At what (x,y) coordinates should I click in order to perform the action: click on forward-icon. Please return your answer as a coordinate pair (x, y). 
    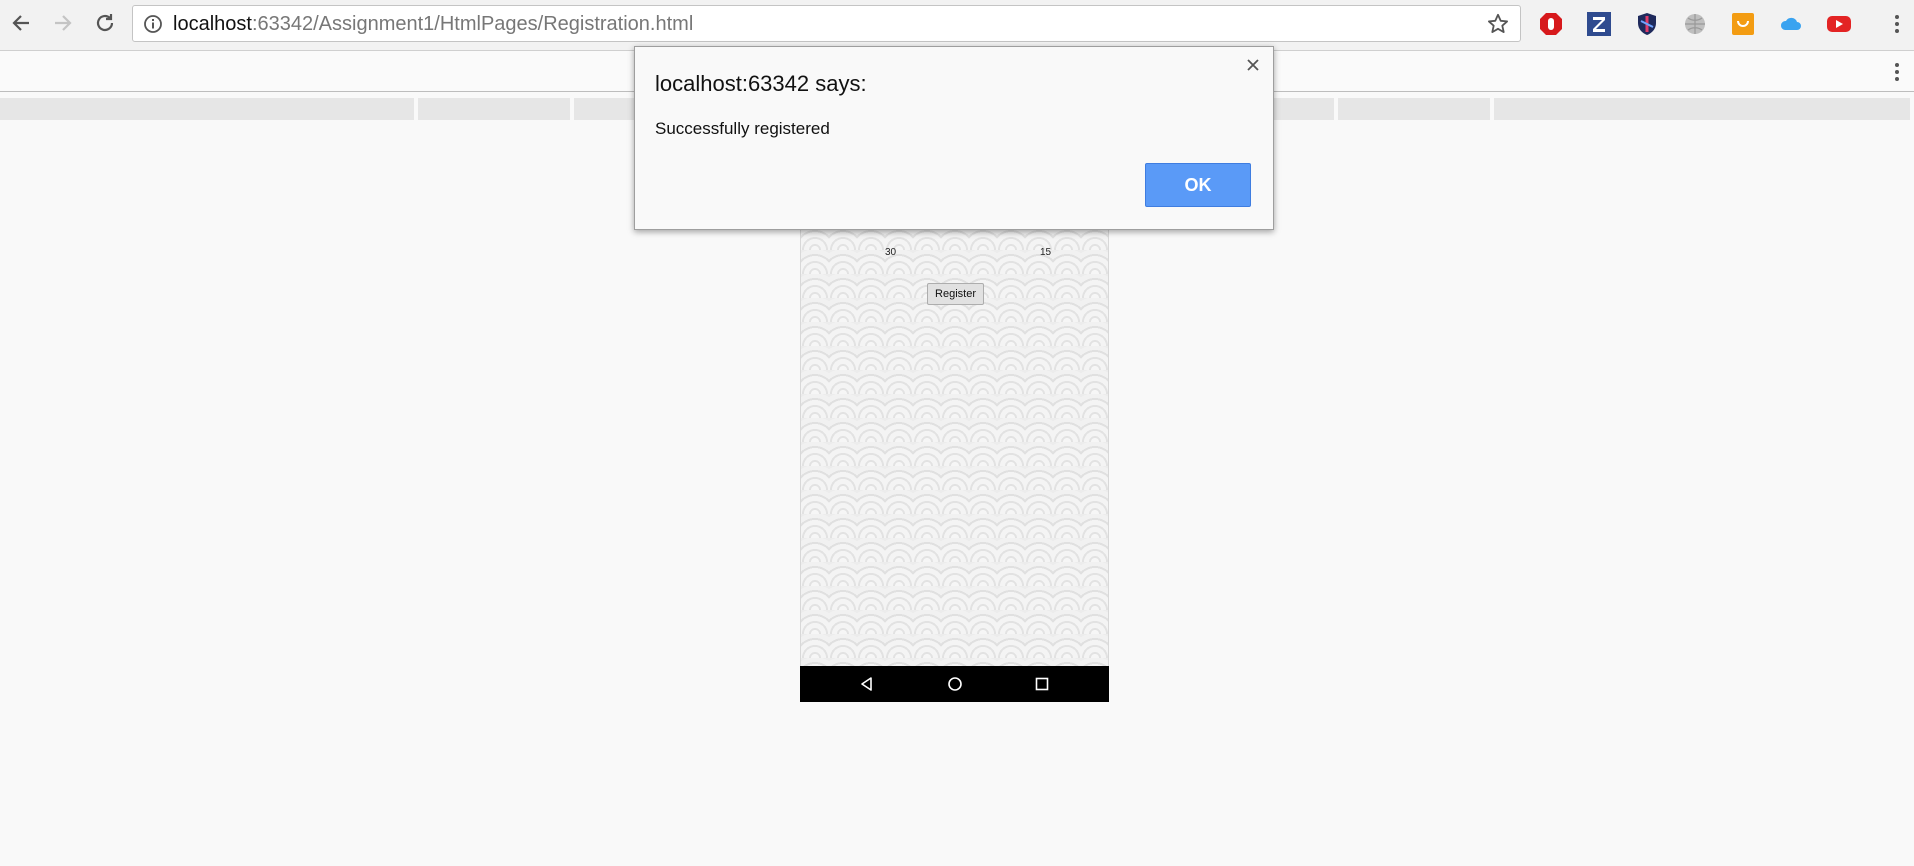
    Looking at the image, I should click on (63, 23).